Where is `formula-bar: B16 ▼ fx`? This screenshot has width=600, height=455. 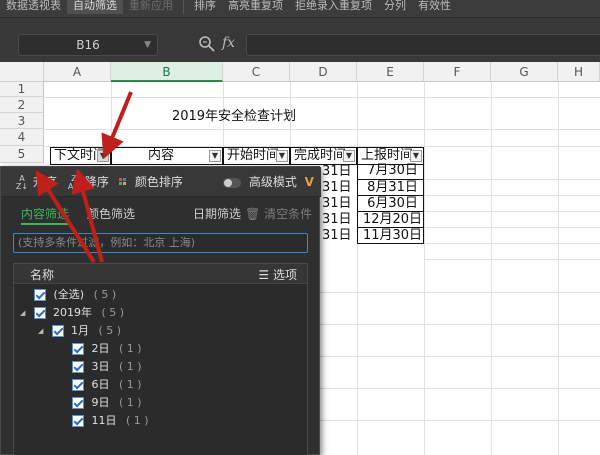 formula-bar: B16 ▼ fx is located at coordinates (300, 38).